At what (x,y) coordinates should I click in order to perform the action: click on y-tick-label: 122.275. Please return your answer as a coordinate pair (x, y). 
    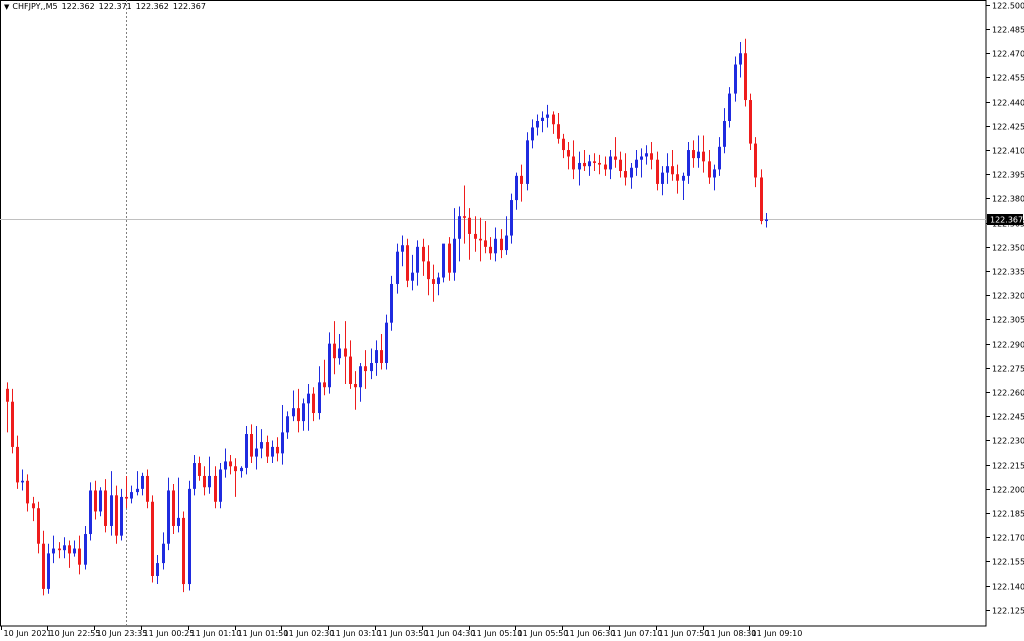
    Looking at the image, I should click on (1008, 369).